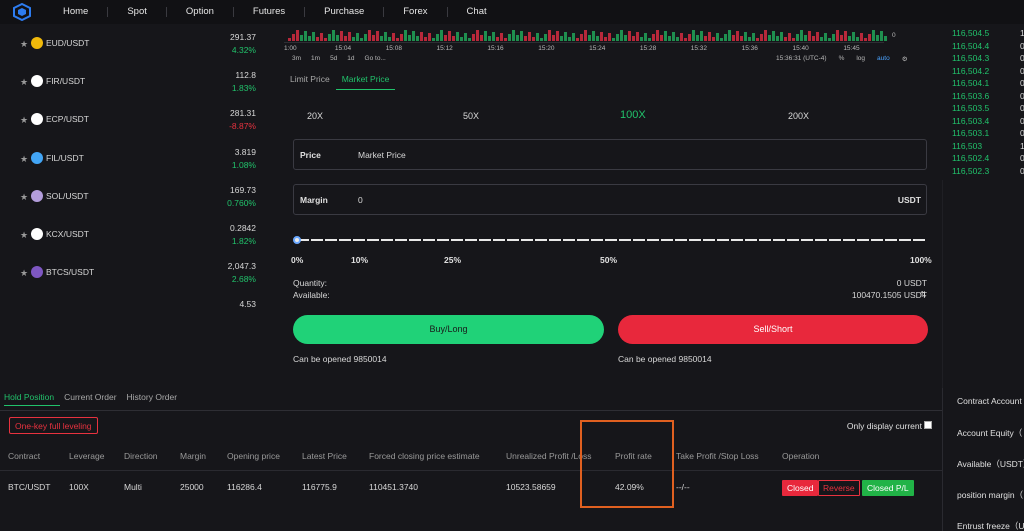  What do you see at coordinates (134, 123) in the screenshot?
I see `market-row: ★ ECP/USDT 281.31 -8.87%` at bounding box center [134, 123].